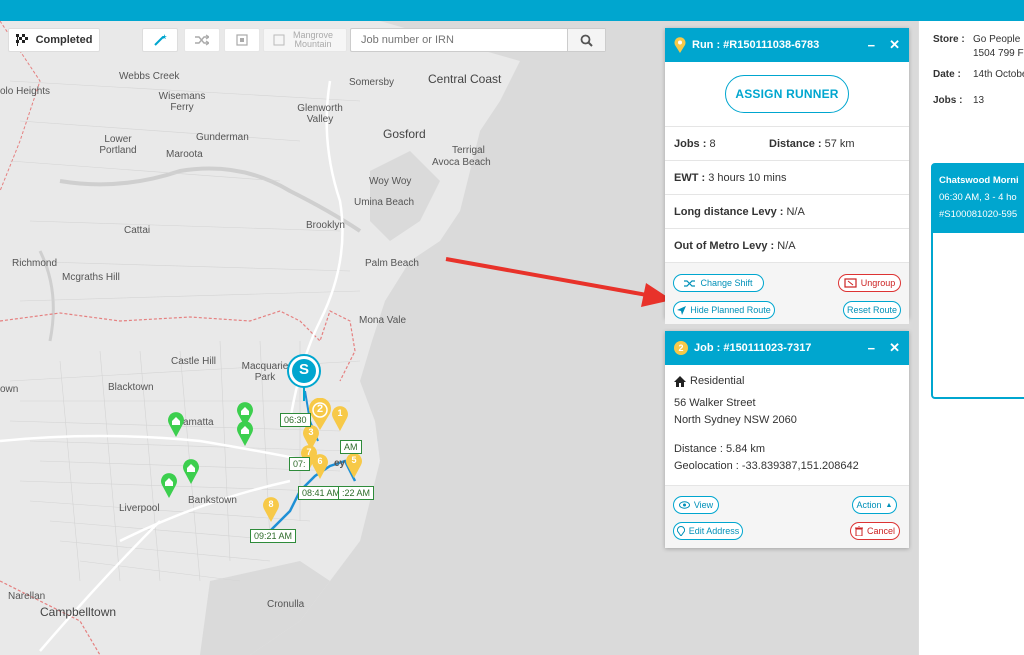  I want to click on distance-label: Distance :, so click(795, 143).